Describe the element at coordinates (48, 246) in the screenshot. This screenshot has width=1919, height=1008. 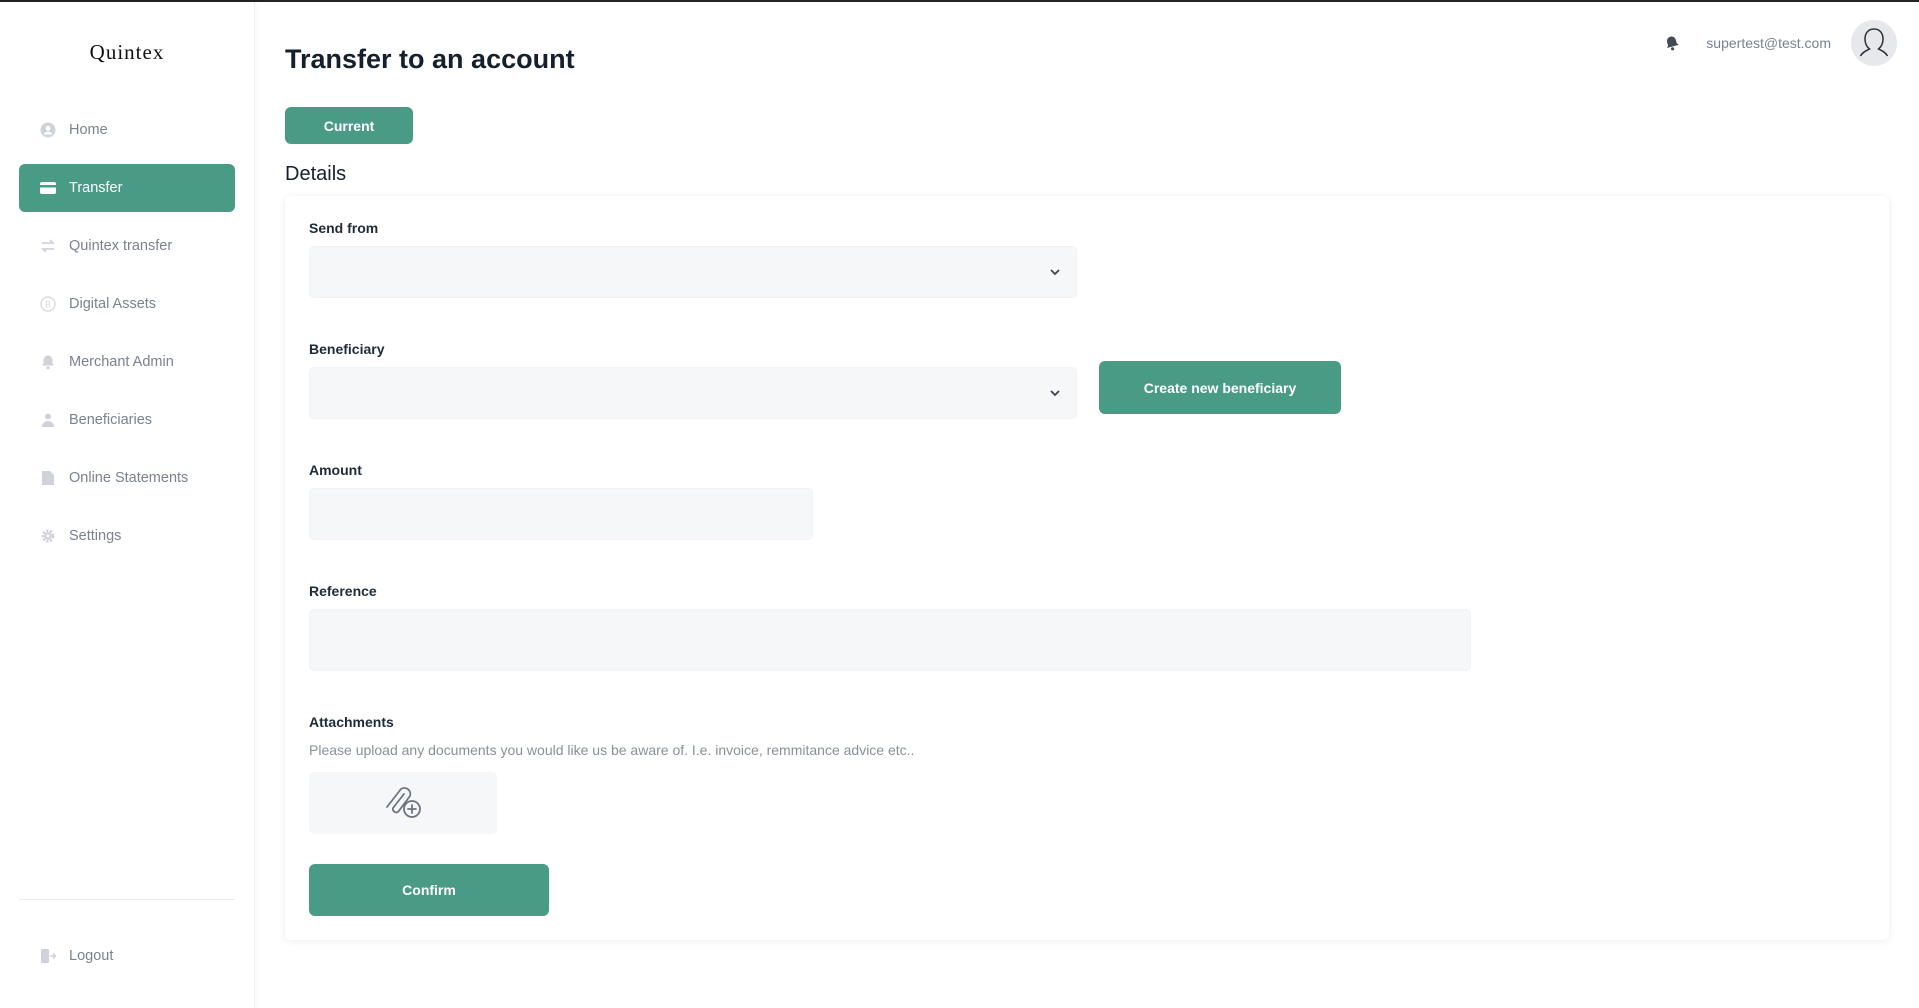
I see `arrows-exchange-icon` at that location.